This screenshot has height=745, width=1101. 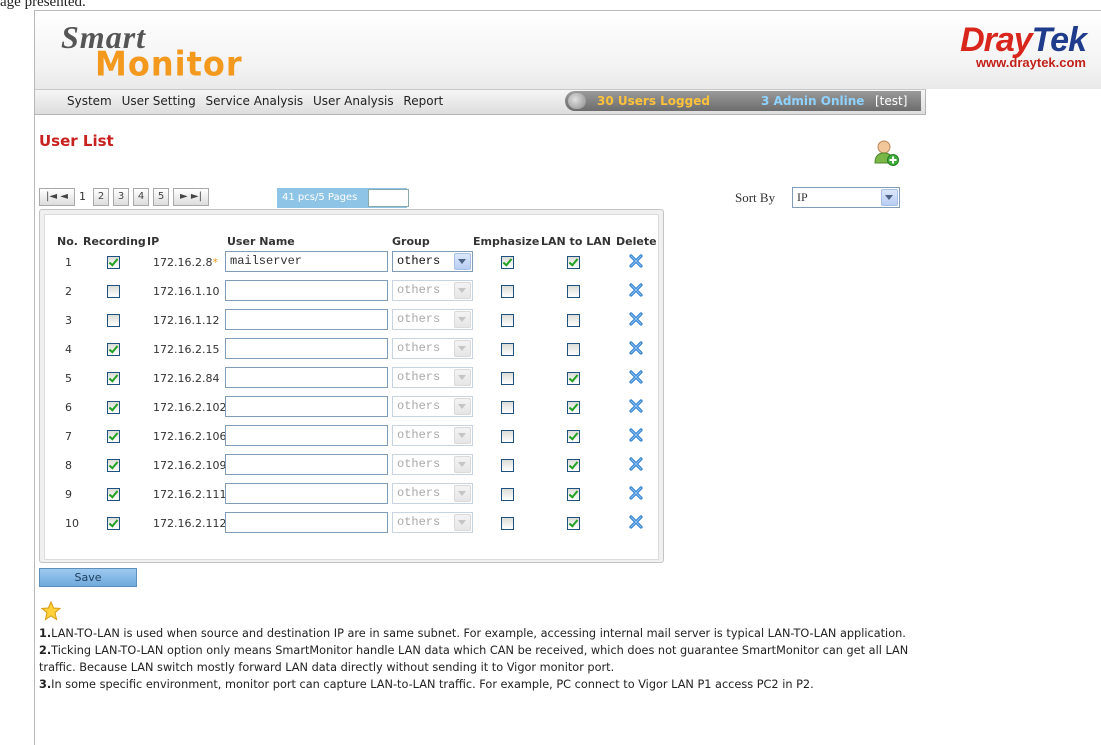 What do you see at coordinates (886, 153) in the screenshot?
I see `add-user-icon` at bounding box center [886, 153].